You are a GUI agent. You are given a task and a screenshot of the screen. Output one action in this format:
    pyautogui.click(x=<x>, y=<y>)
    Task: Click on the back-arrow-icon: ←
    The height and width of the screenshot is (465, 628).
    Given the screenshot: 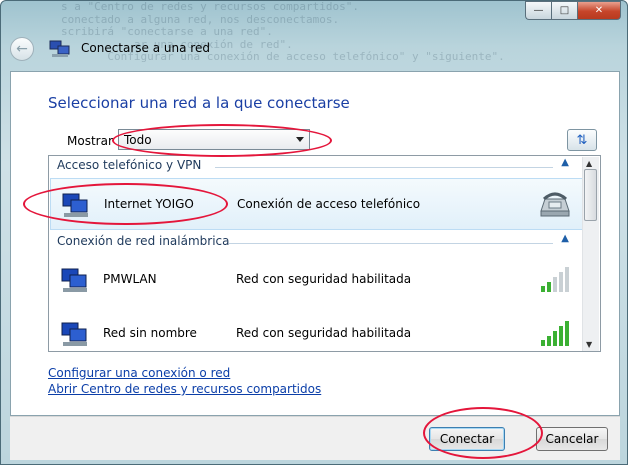 What is the action you would take?
    pyautogui.click(x=22, y=49)
    